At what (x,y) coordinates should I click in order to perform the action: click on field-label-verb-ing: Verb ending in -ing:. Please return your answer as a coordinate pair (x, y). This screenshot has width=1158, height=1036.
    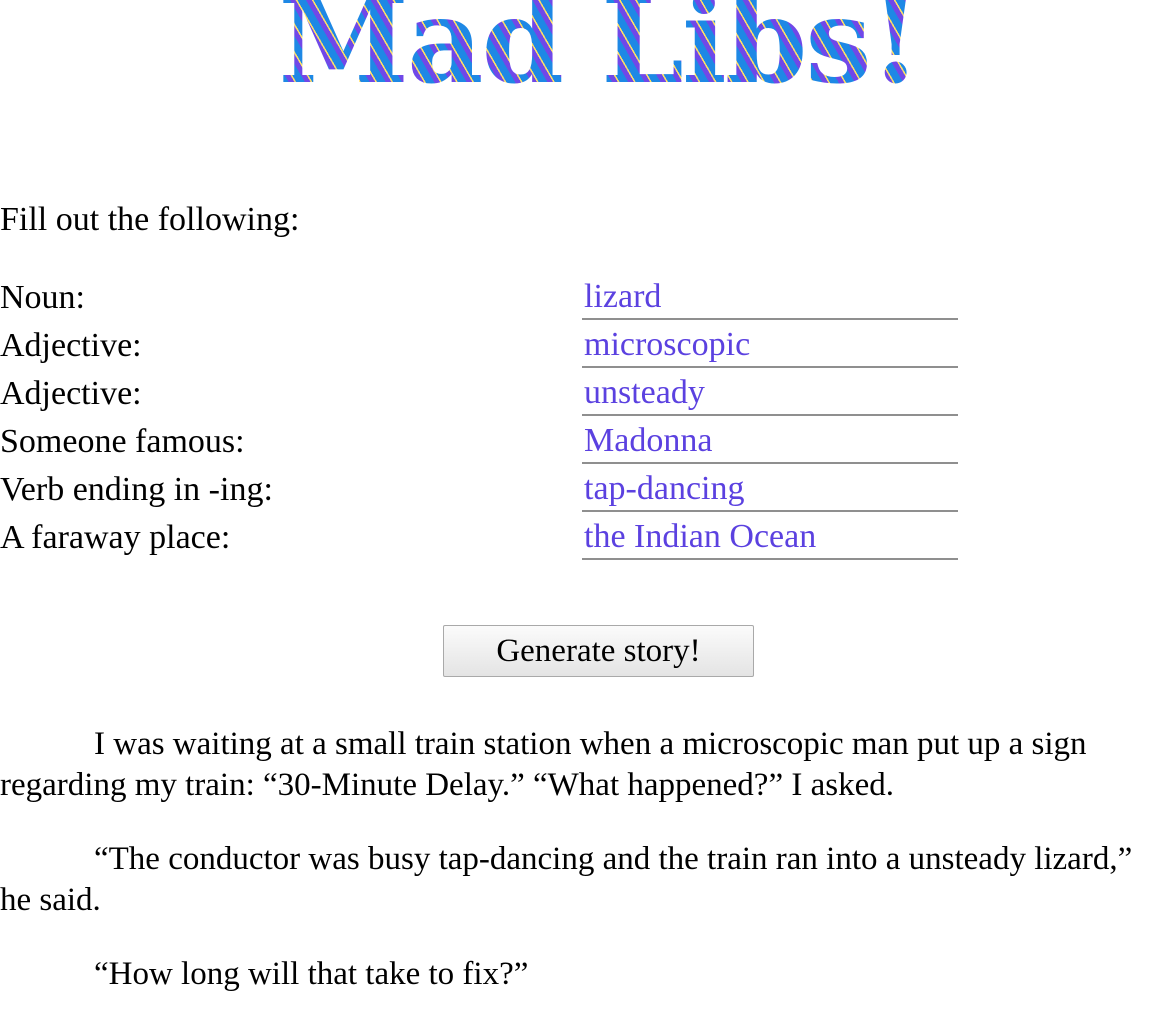
    Looking at the image, I should click on (136, 489).